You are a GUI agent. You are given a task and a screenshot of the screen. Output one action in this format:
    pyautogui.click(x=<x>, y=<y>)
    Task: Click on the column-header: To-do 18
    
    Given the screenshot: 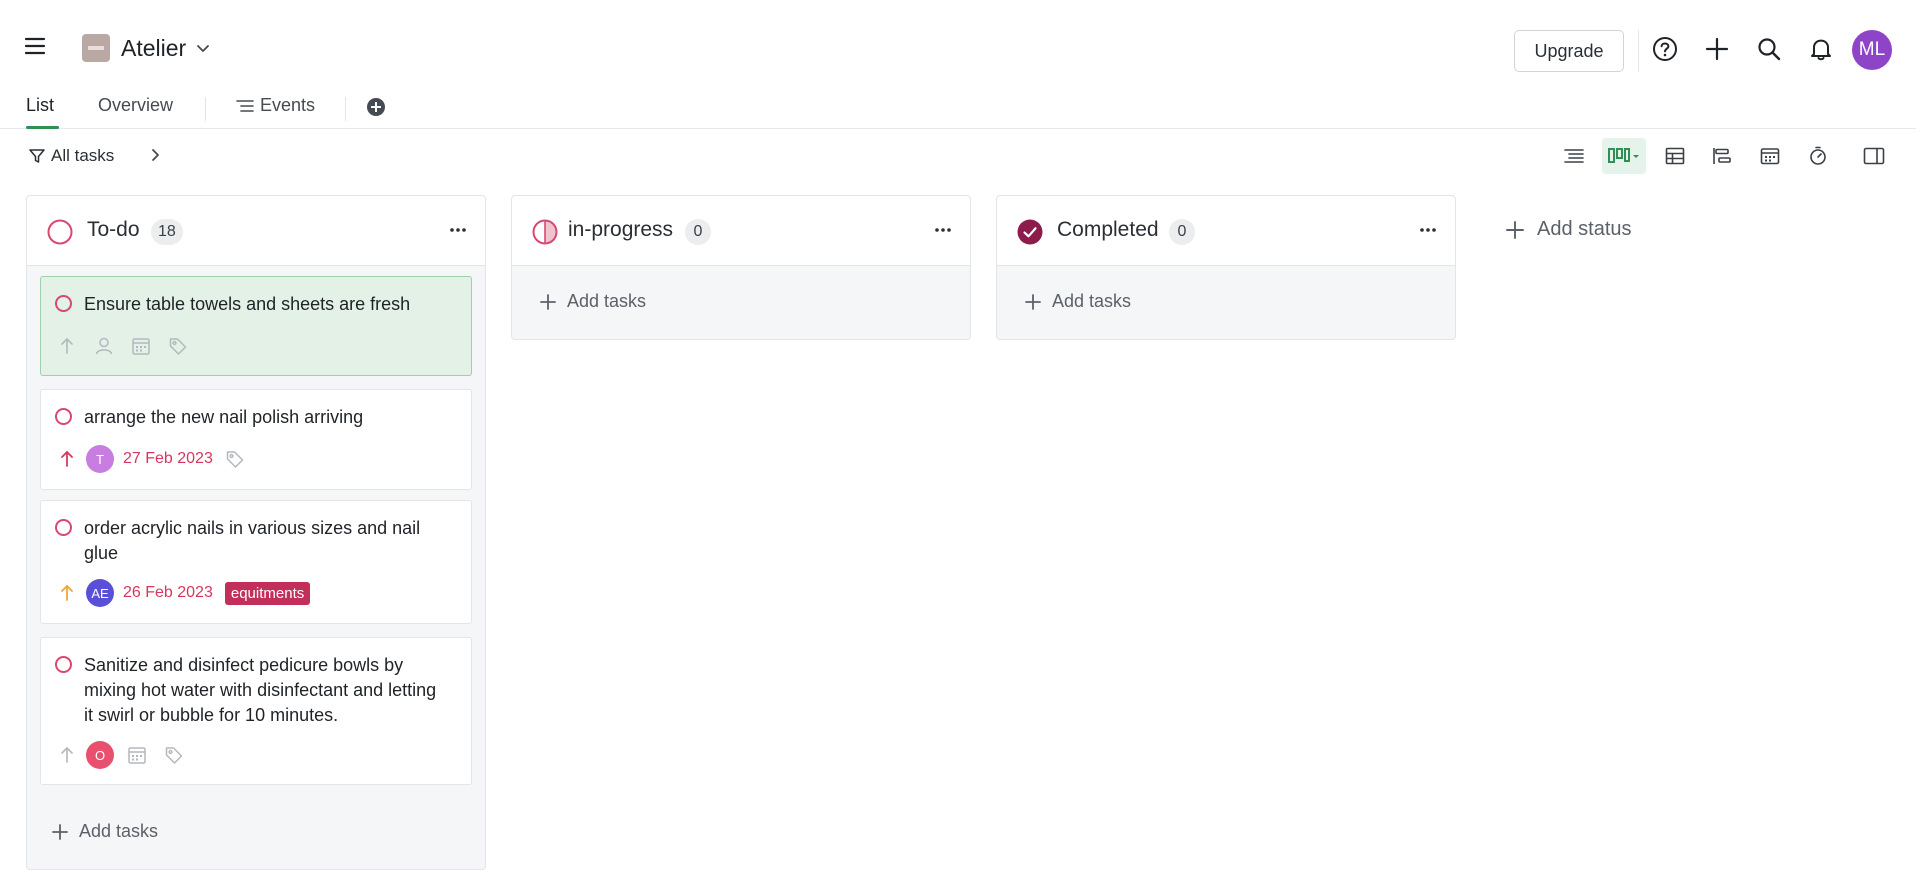 What is the action you would take?
    pyautogui.click(x=256, y=231)
    